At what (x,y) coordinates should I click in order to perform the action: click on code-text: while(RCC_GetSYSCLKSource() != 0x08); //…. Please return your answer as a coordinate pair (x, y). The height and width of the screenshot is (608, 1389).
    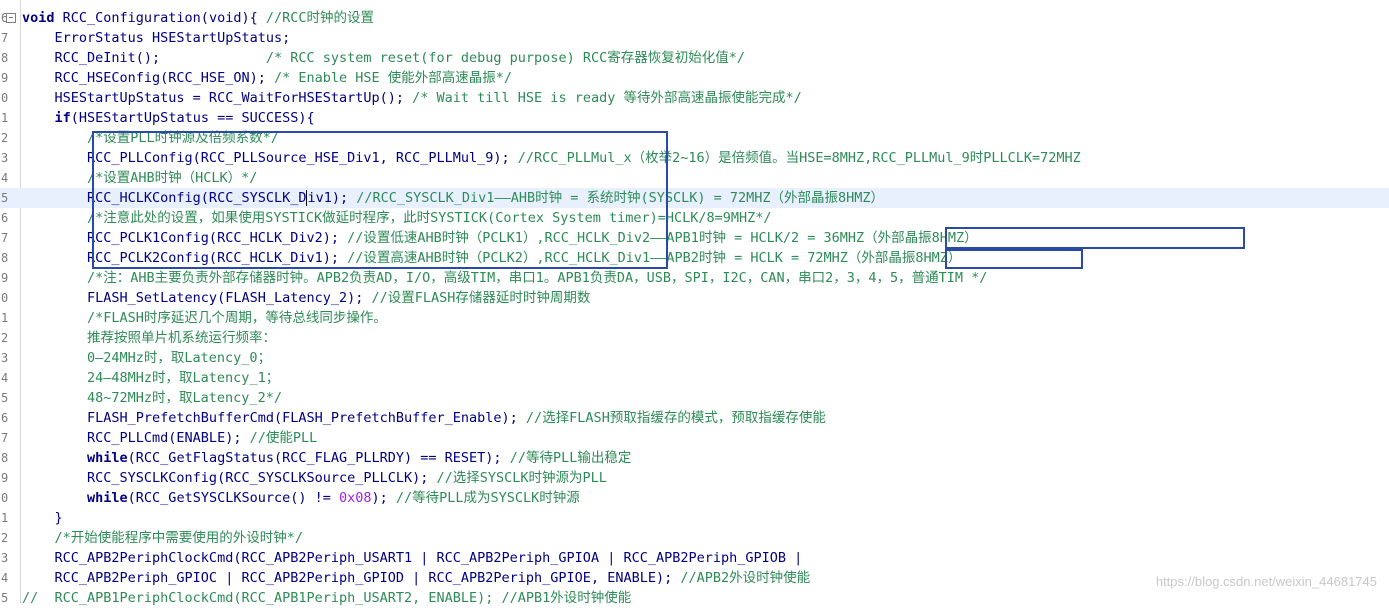
    Looking at the image, I should click on (301, 498).